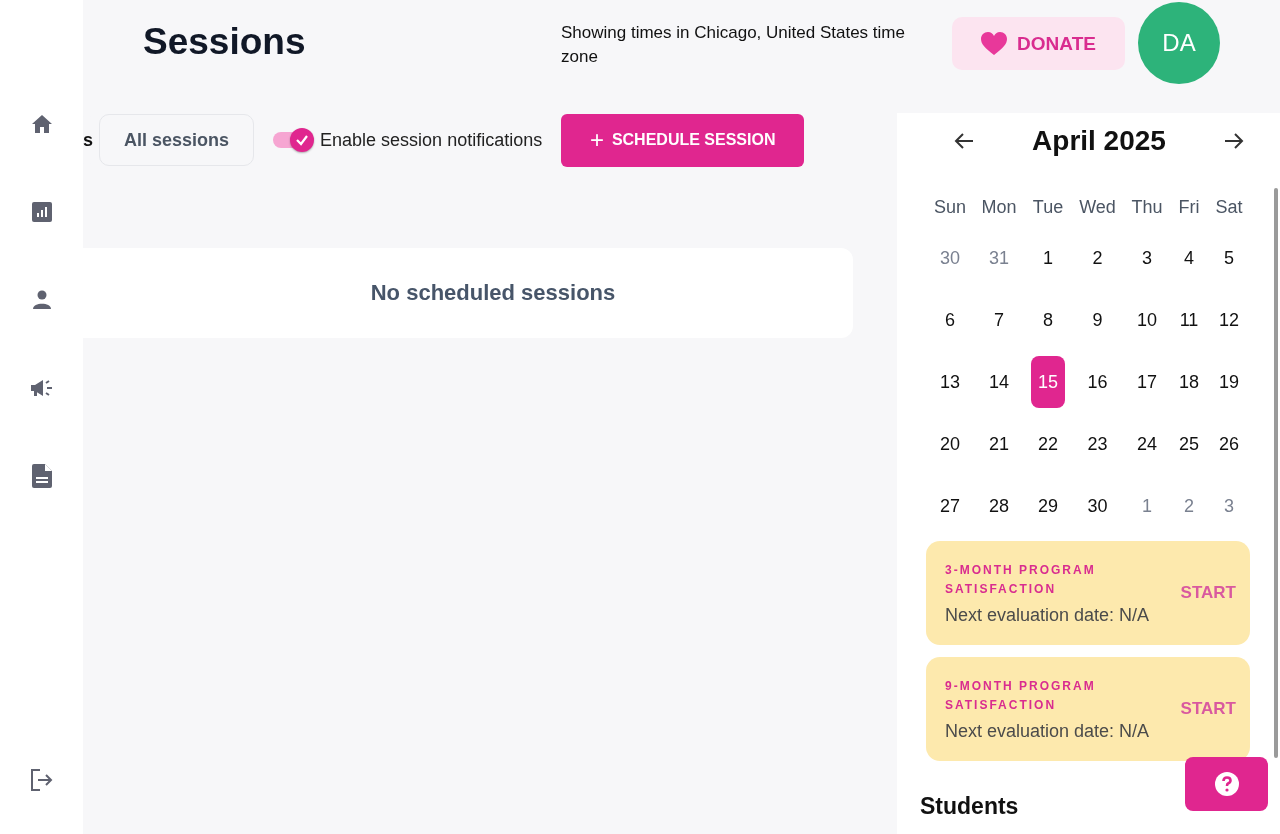  Describe the element at coordinates (431, 140) in the screenshot. I see `notification-label: Enable session notifications` at that location.